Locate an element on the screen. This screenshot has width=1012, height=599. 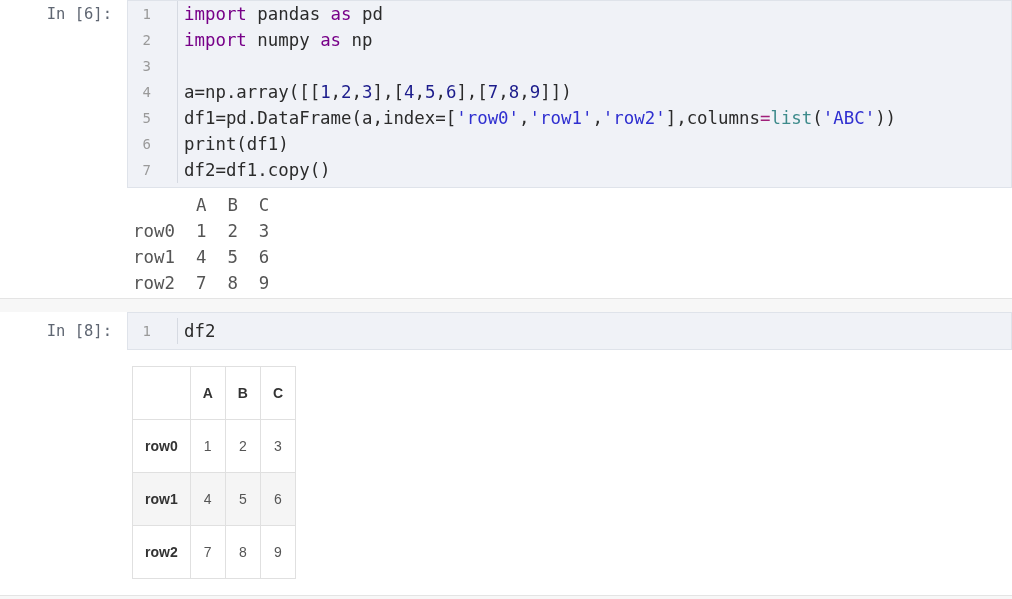
table-cell: 5 is located at coordinates (243, 499).